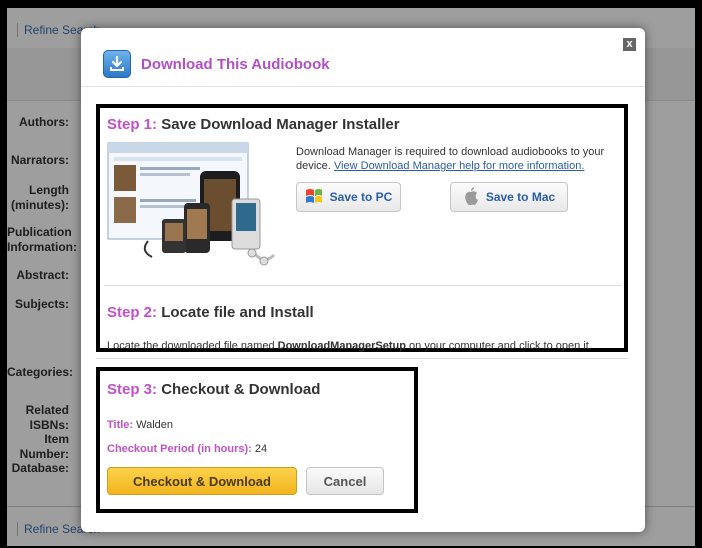 Image resolution: width=702 pixels, height=548 pixels. I want to click on step1-heading: Step 1: Save Download Manager Installer, so click(253, 124).